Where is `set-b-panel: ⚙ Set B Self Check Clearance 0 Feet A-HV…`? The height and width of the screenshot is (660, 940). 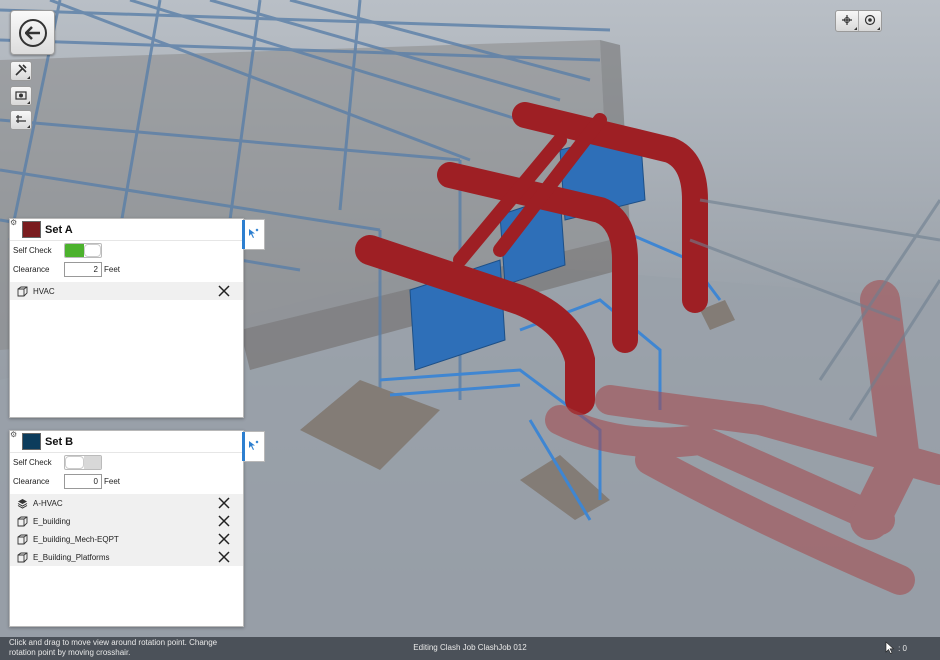
set-b-panel: ⚙ Set B Self Check Clearance 0 Feet A-HV… is located at coordinates (126, 528).